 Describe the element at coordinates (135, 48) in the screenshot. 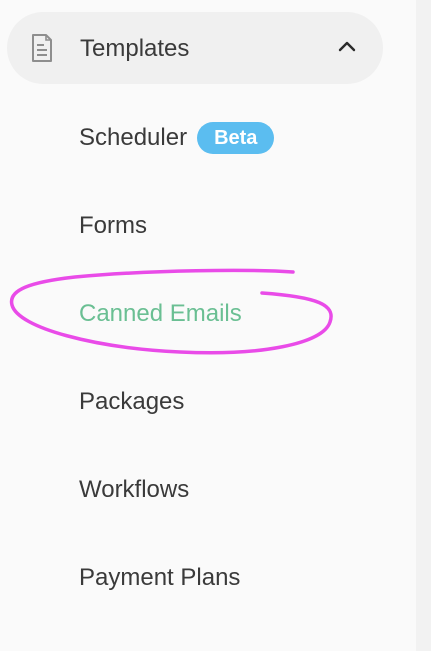

I see `section-title: Templates` at that location.